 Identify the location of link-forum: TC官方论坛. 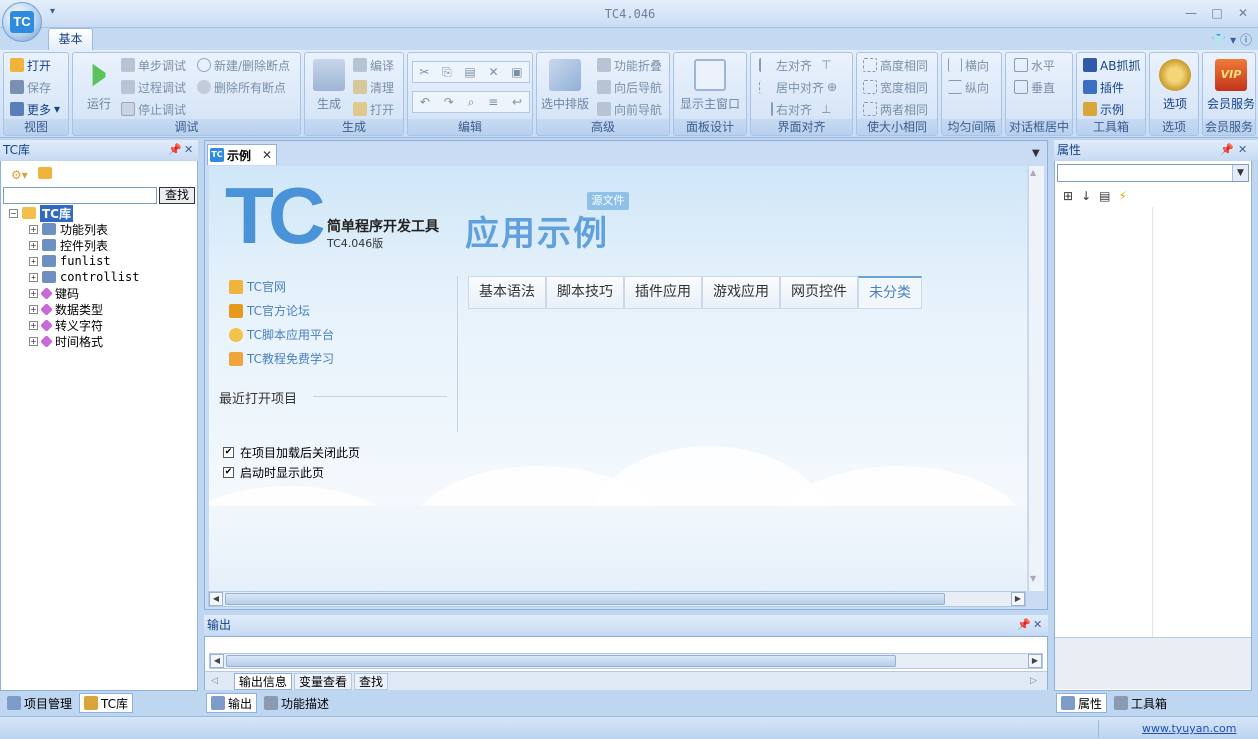
(269, 310).